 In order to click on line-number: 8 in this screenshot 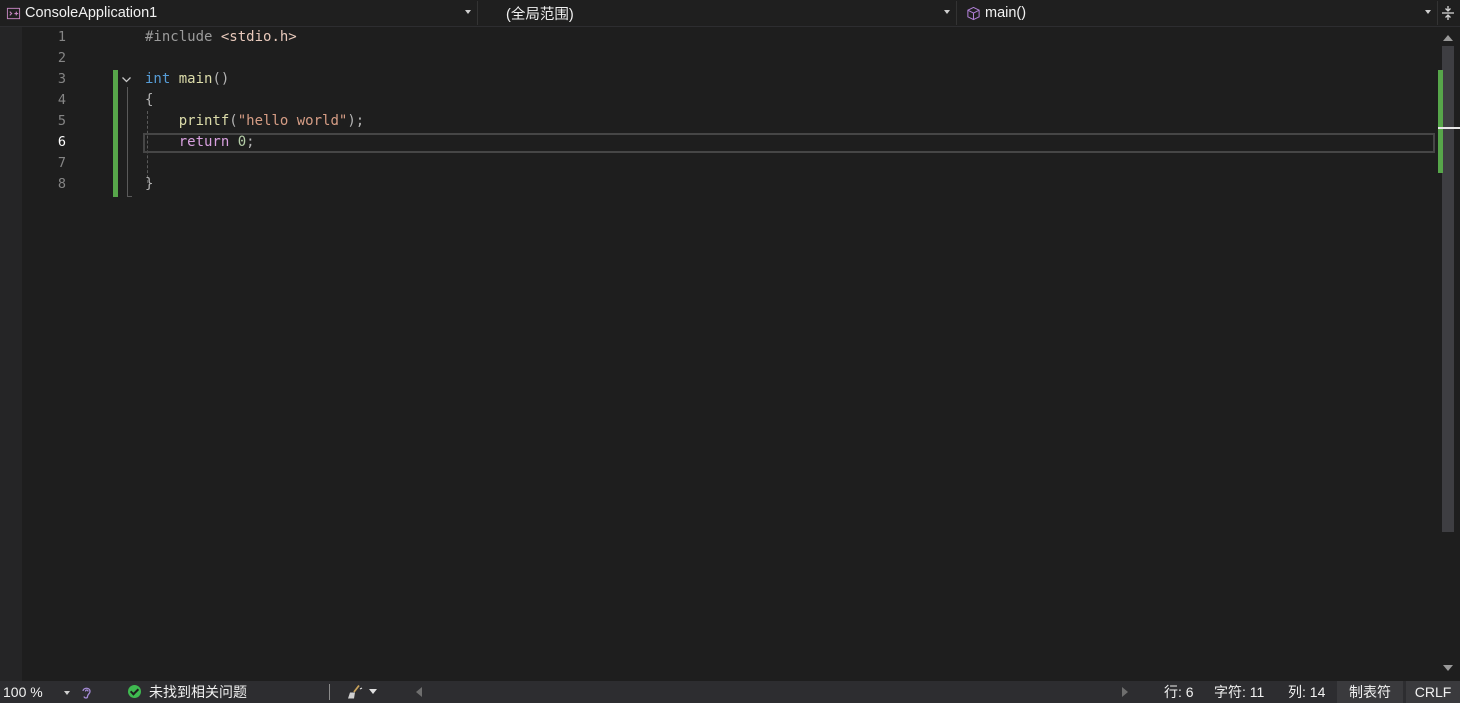, I will do `click(61, 184)`.